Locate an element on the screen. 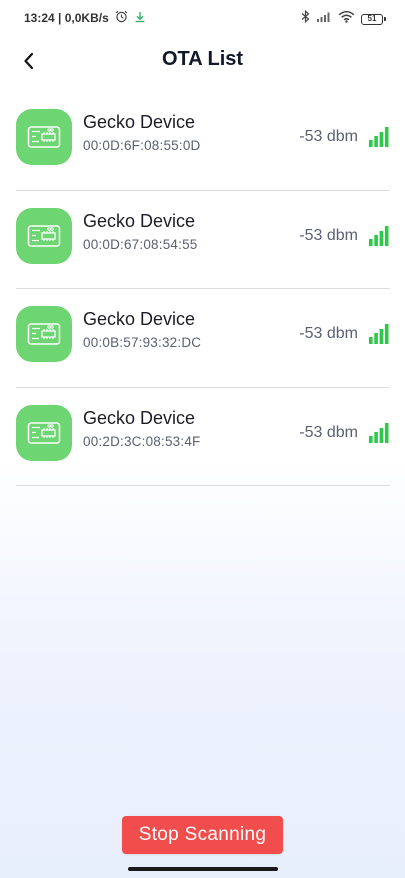  cellular-signal-icon is located at coordinates (324, 19).